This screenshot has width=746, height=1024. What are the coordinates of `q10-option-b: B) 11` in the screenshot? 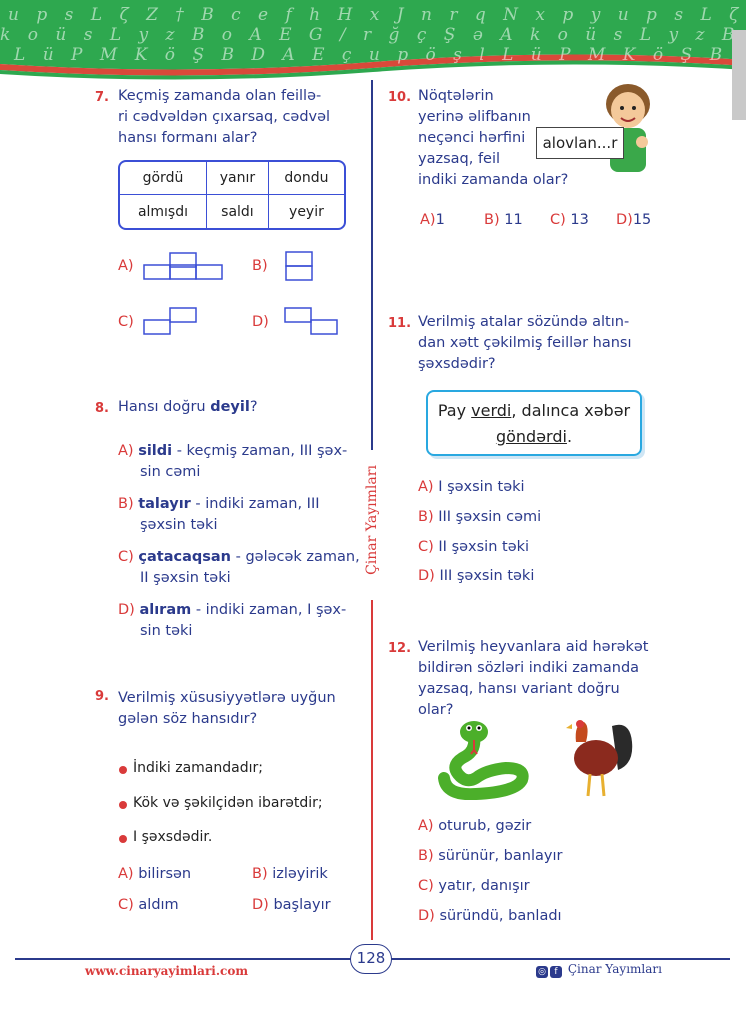 It's located at (503, 220).